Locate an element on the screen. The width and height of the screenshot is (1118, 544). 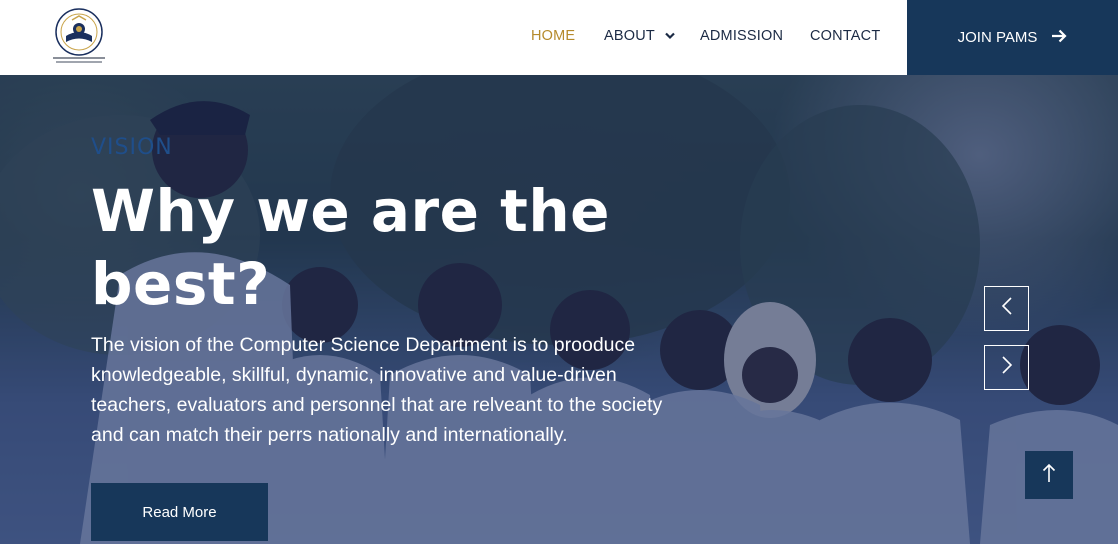
slider-prev-button is located at coordinates (1006, 308).